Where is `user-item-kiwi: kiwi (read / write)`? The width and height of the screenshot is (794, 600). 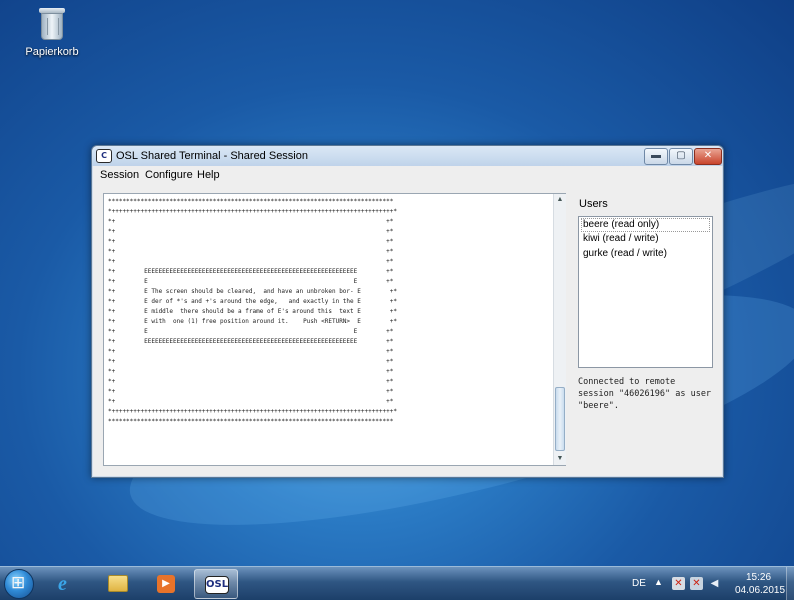
user-item-kiwi: kiwi (read / write) is located at coordinates (620, 238).